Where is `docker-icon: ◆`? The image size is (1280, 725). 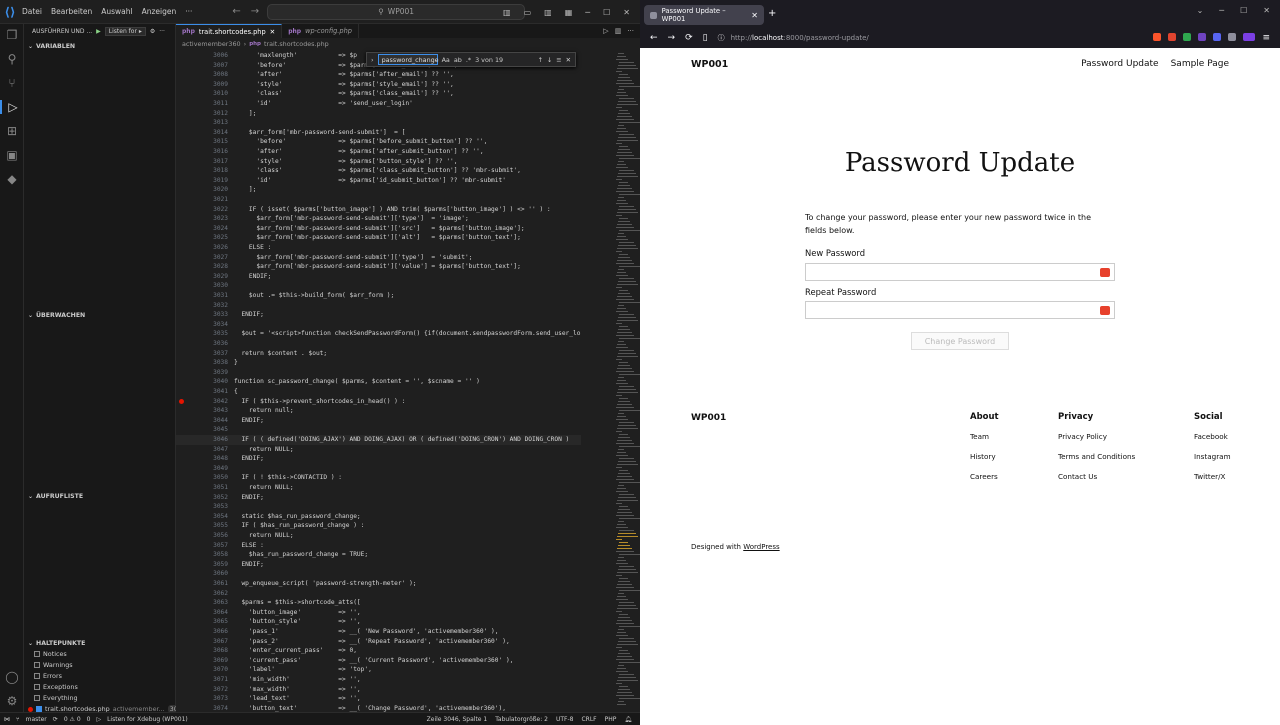
docker-icon: ◆ is located at coordinates (12, 179).